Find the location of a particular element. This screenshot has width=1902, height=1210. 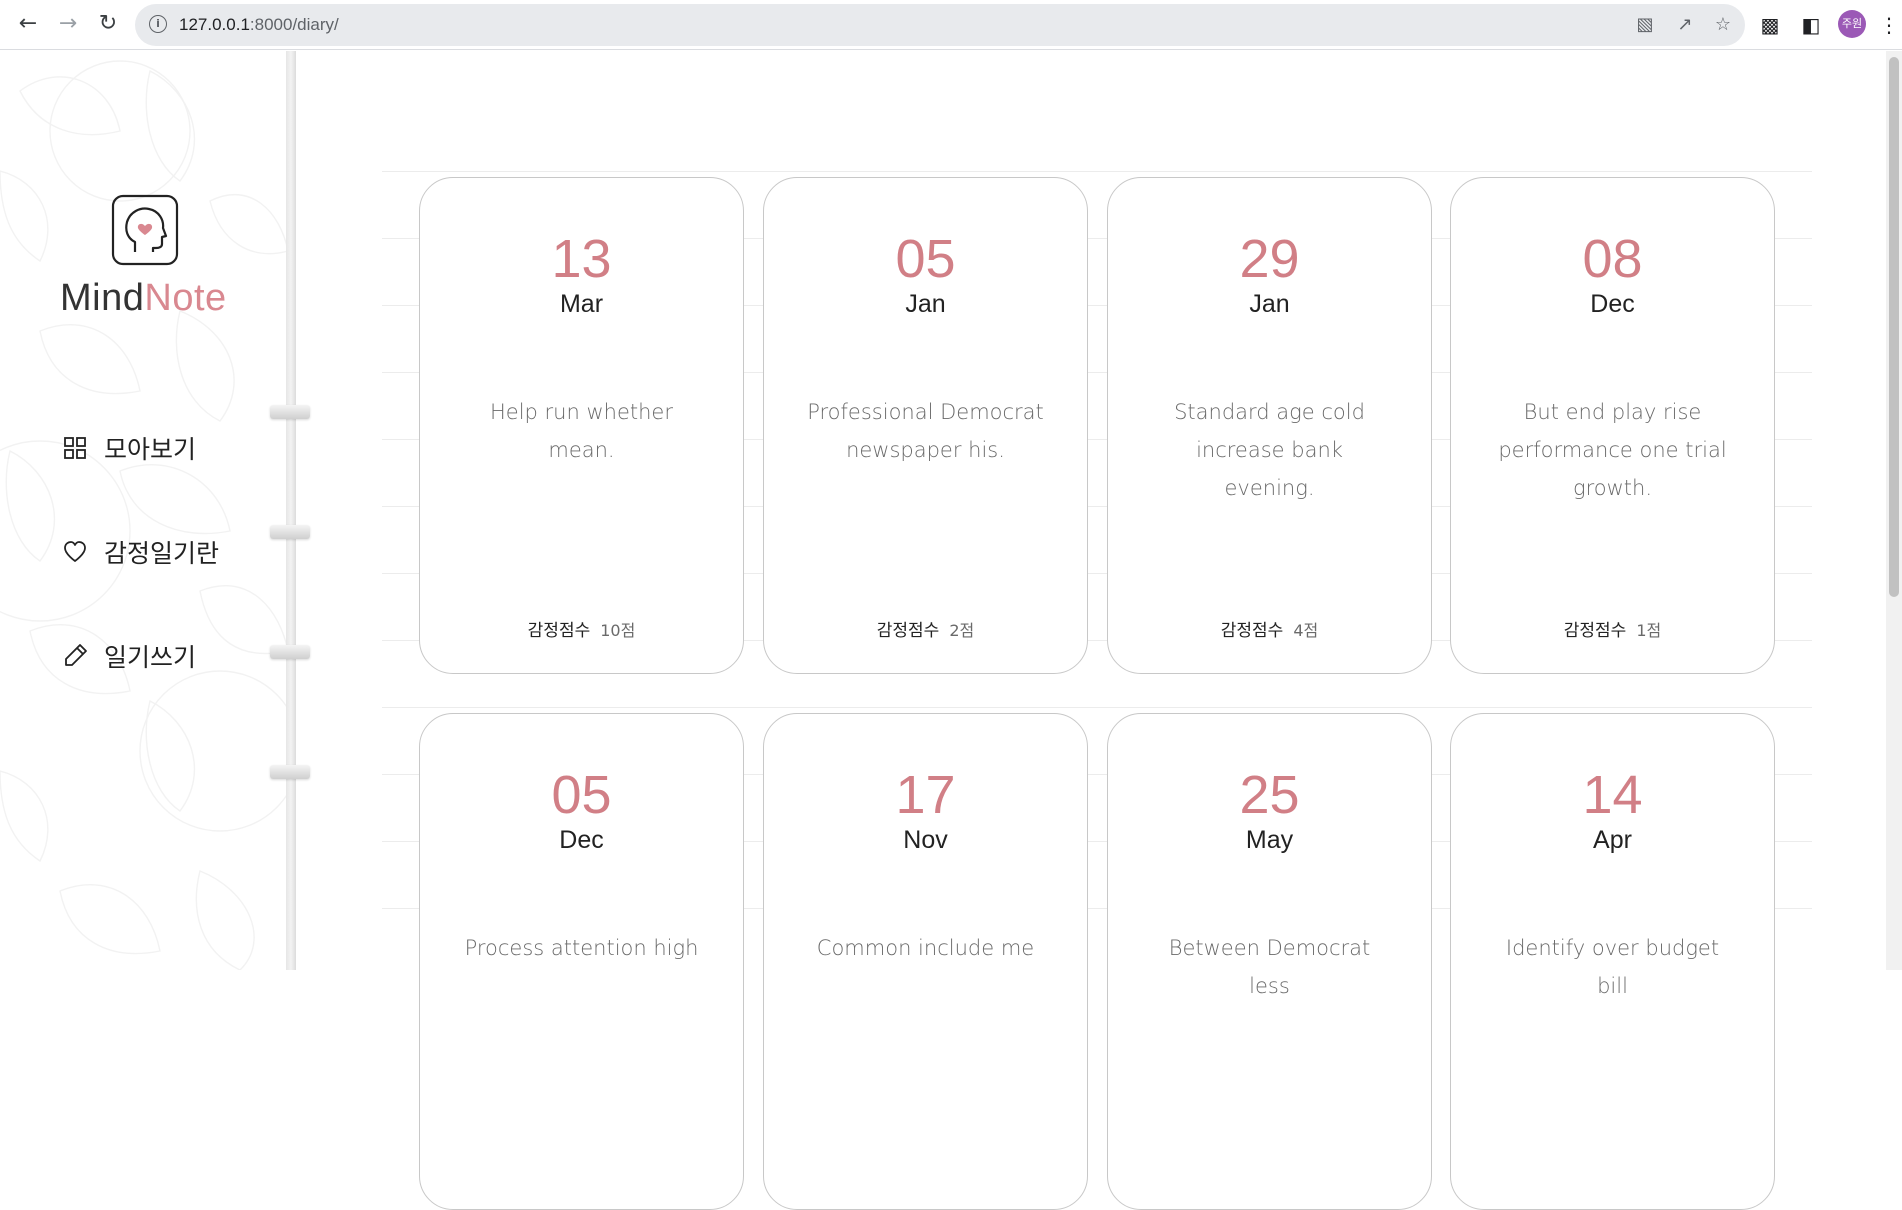

diary-card: 13 Mar Help run whether mean. 감정점수 10점 is located at coordinates (581, 425).